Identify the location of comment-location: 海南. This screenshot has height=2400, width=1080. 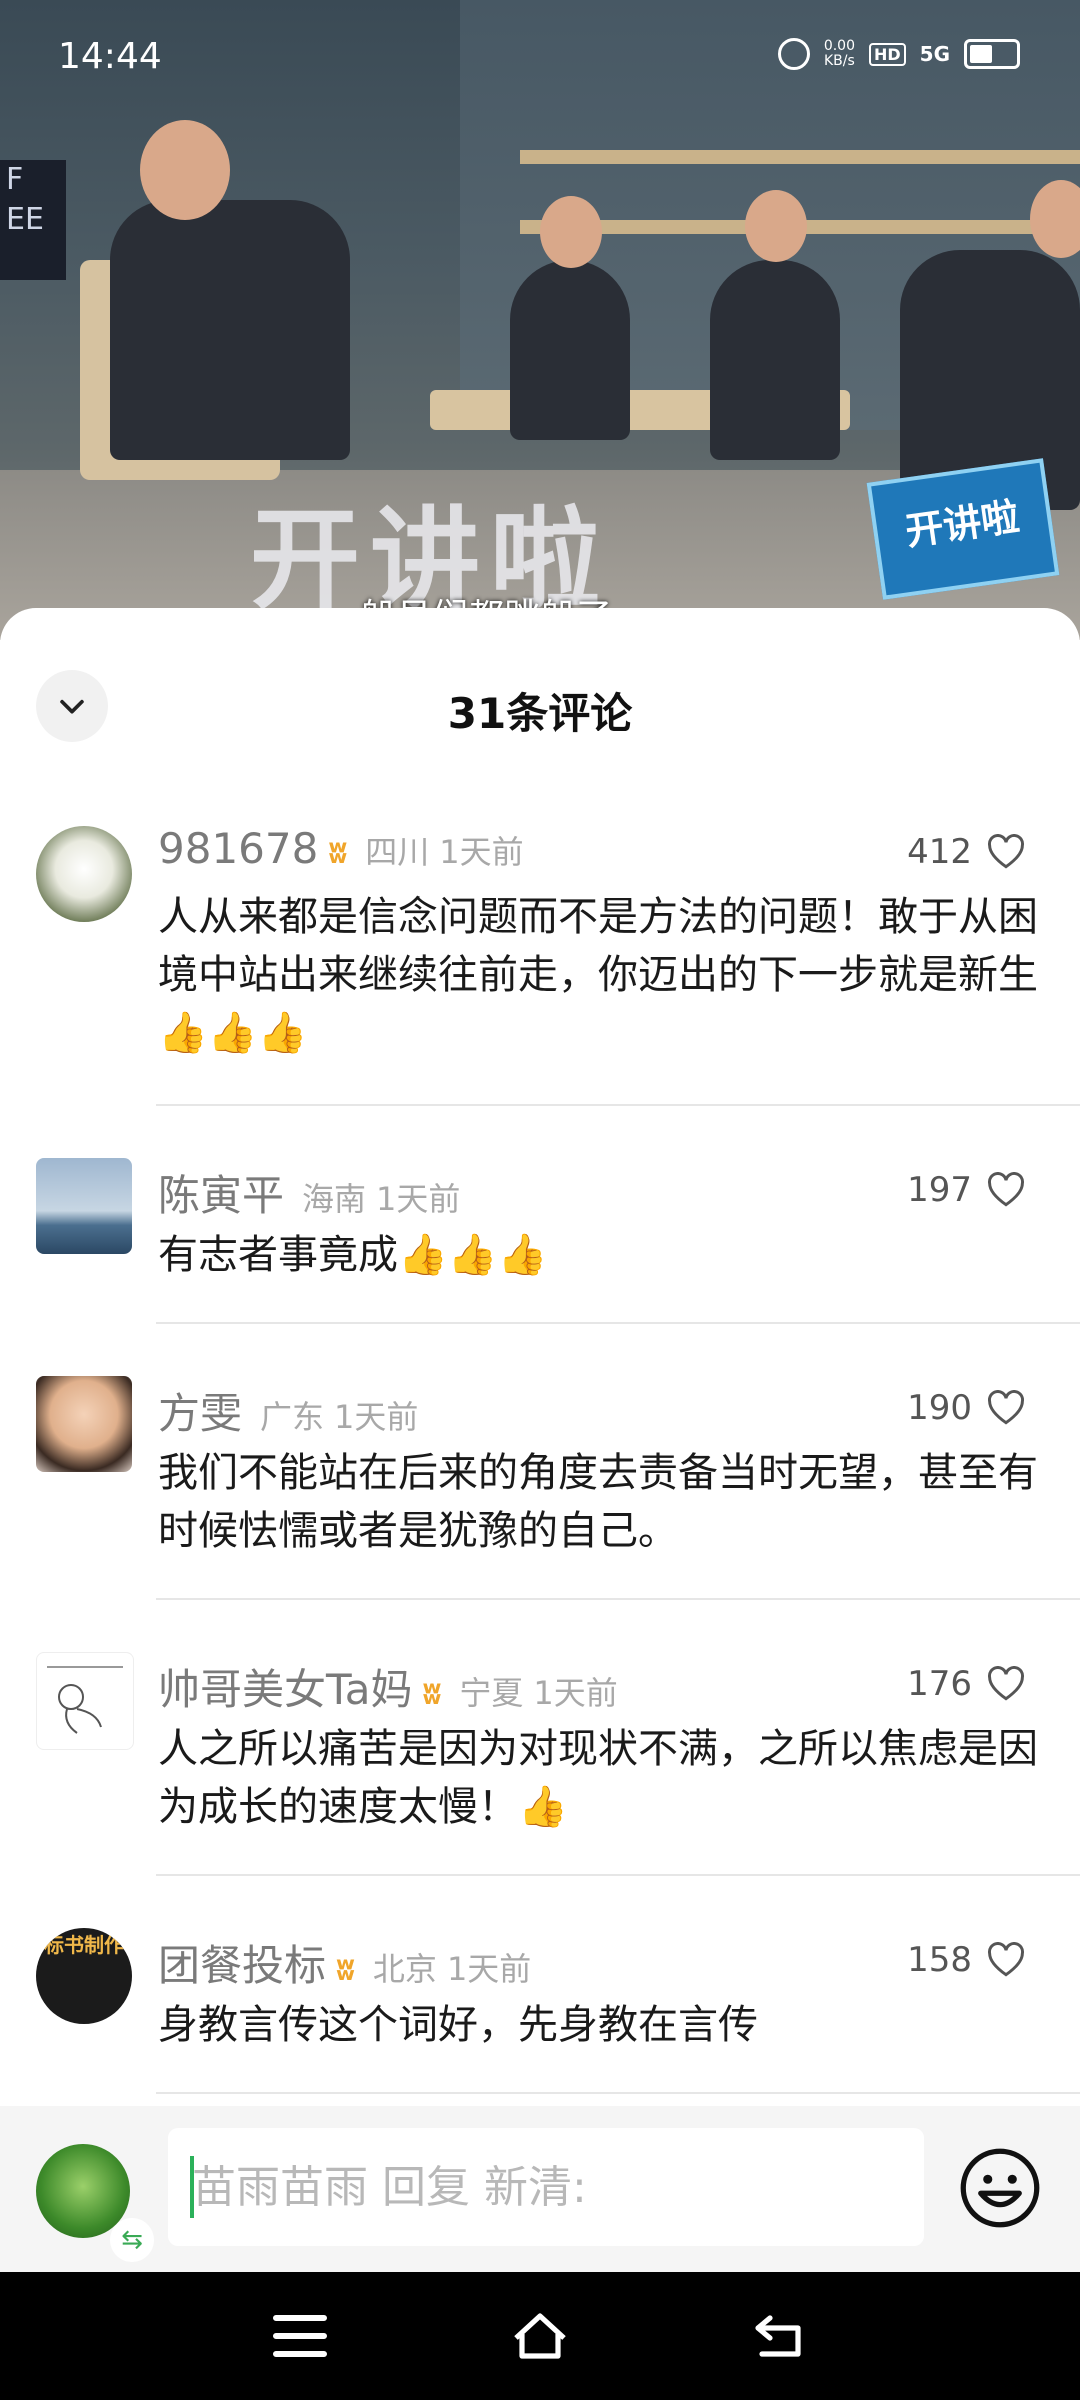
(334, 1199).